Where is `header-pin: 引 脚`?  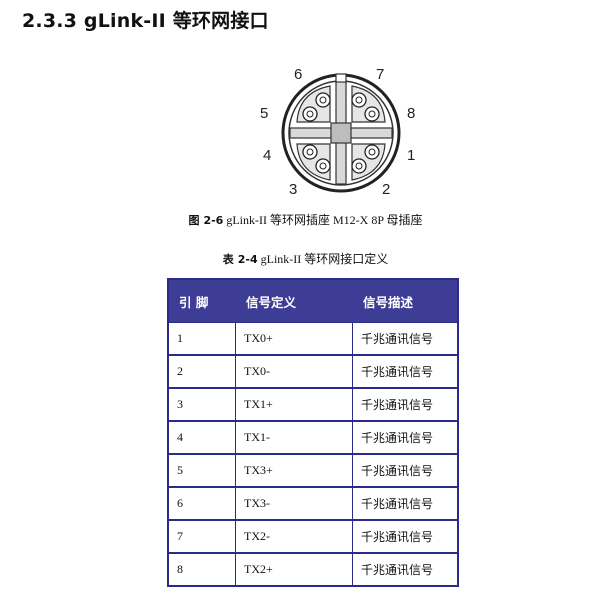 header-pin: 引 脚 is located at coordinates (202, 301).